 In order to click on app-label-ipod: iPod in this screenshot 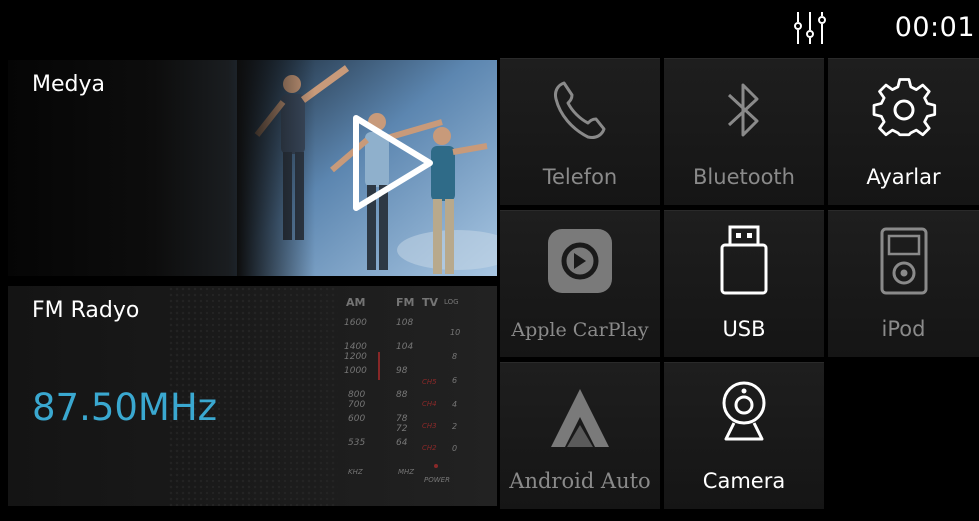, I will do `click(903, 329)`.